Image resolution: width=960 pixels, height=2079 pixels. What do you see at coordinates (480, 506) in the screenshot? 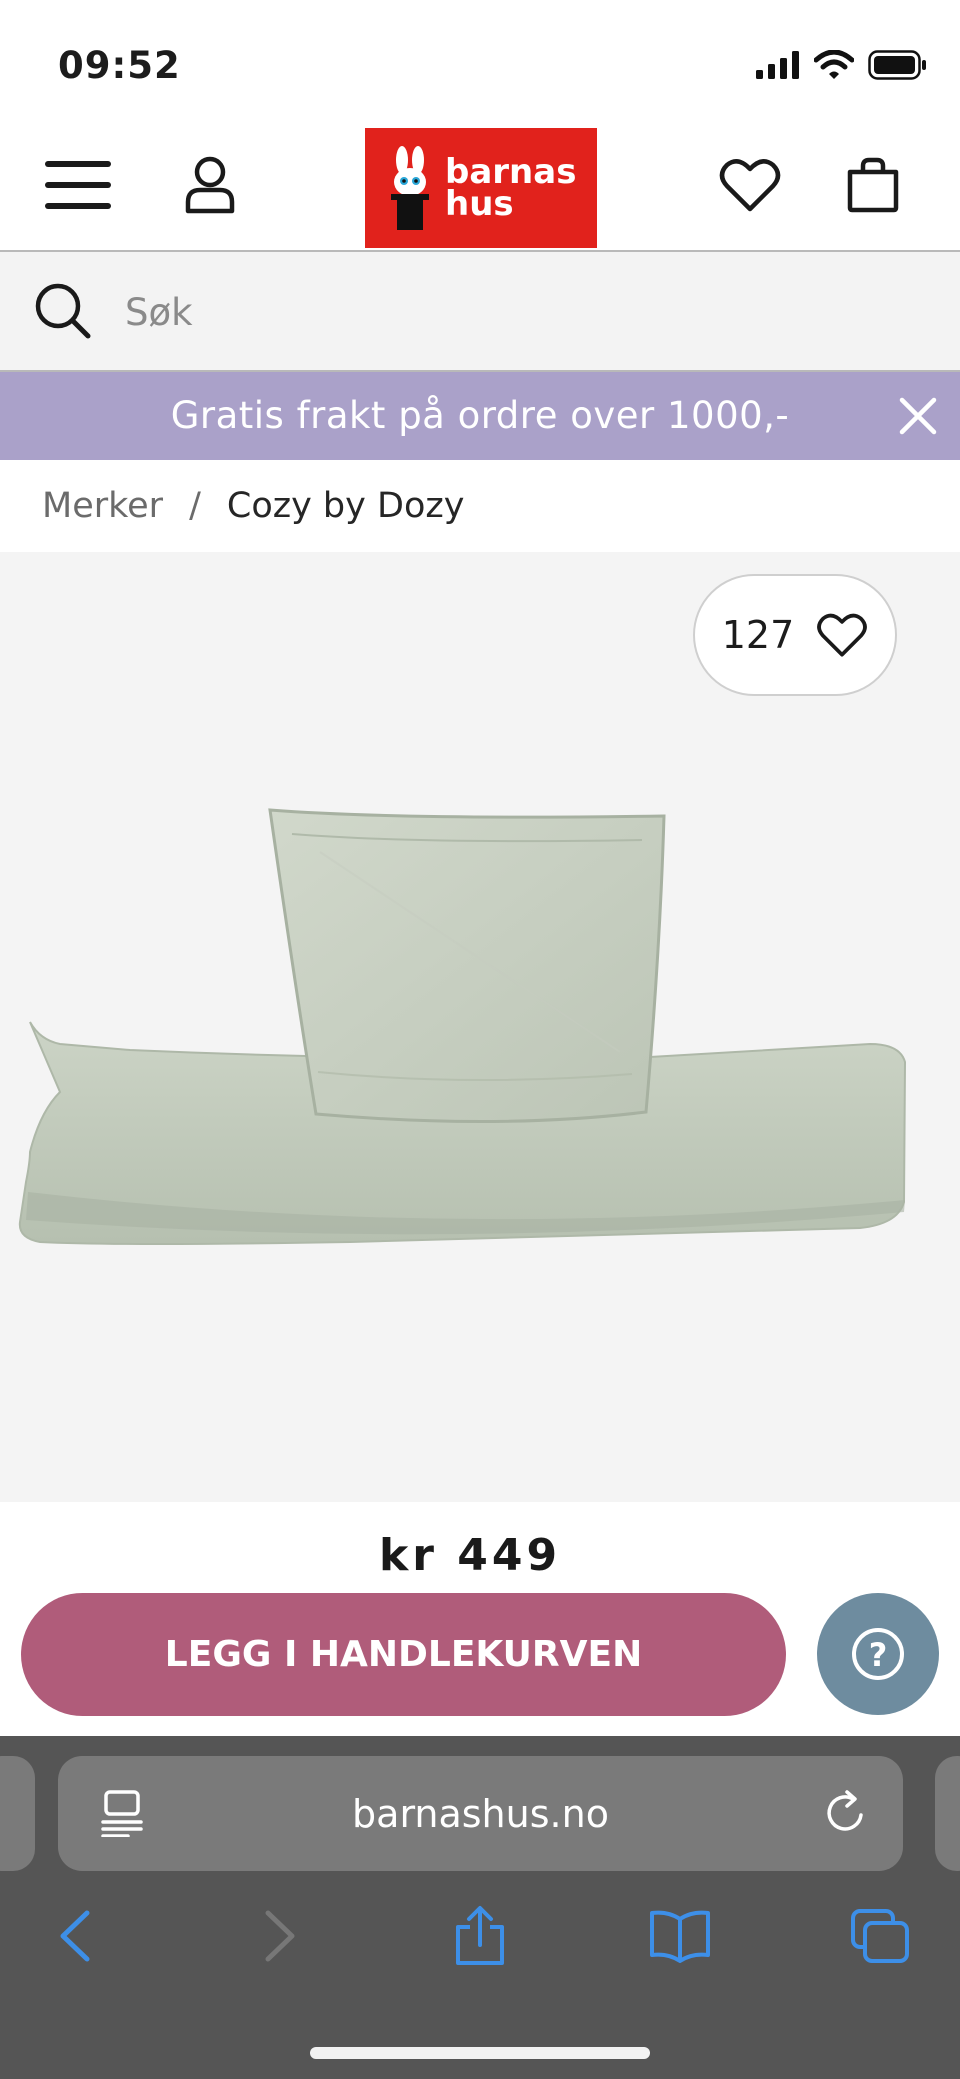
I see `breadcrumb: Merker / Cozy by Dozy` at bounding box center [480, 506].